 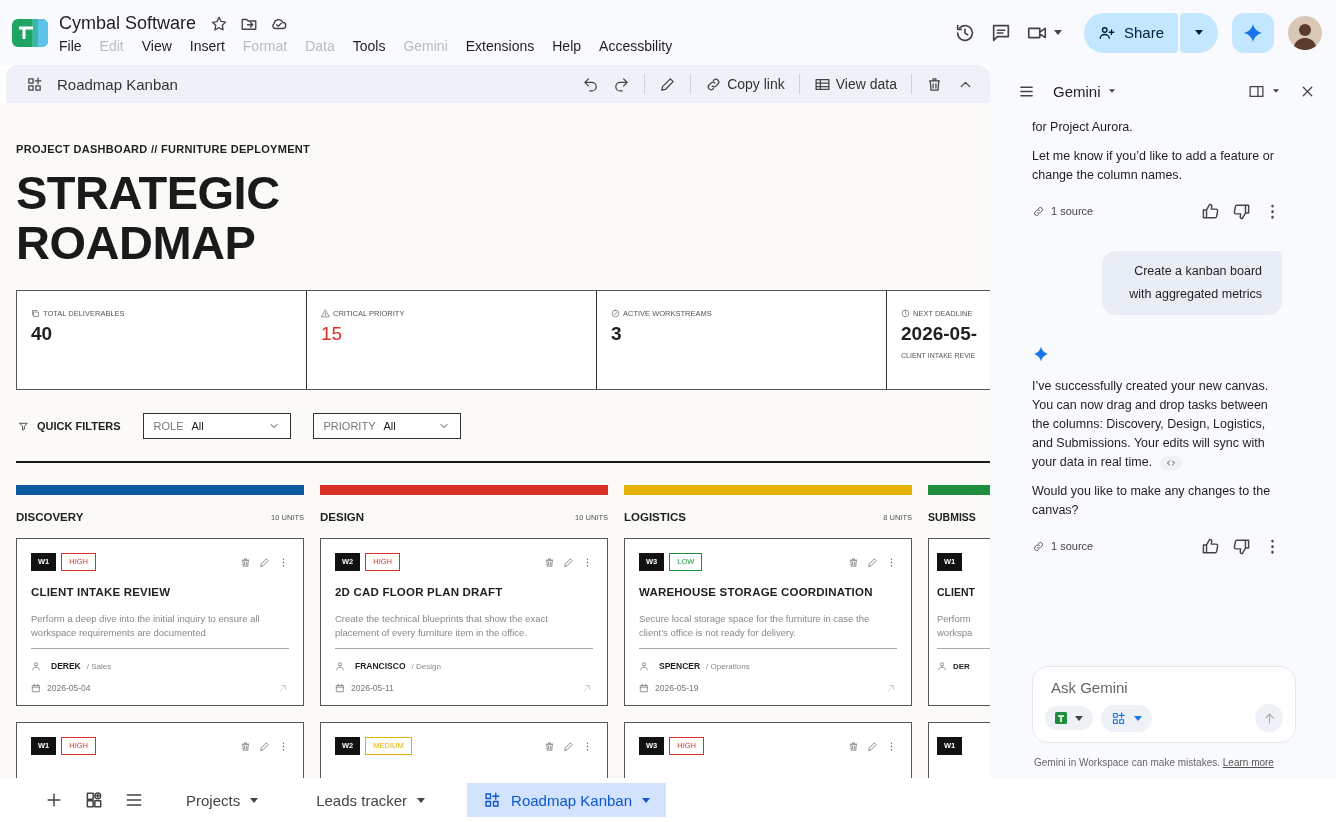 What do you see at coordinates (210, 46) in the screenshot?
I see `menu-item: Insert` at bounding box center [210, 46].